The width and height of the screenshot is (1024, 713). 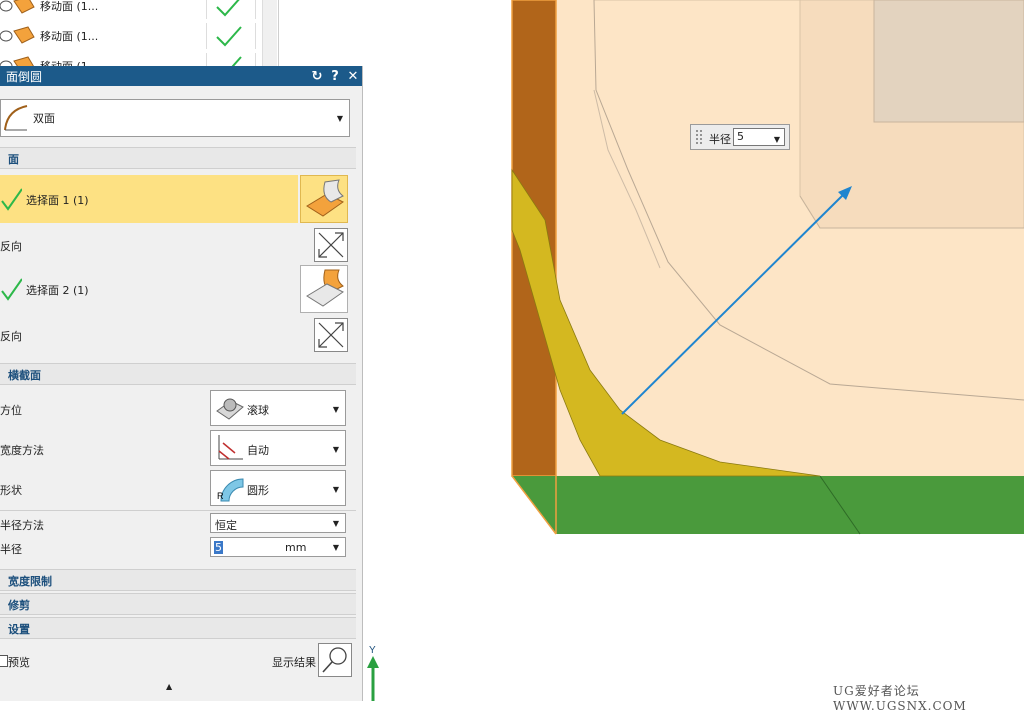 I want to click on select-face-1-button, so click(x=324, y=199).